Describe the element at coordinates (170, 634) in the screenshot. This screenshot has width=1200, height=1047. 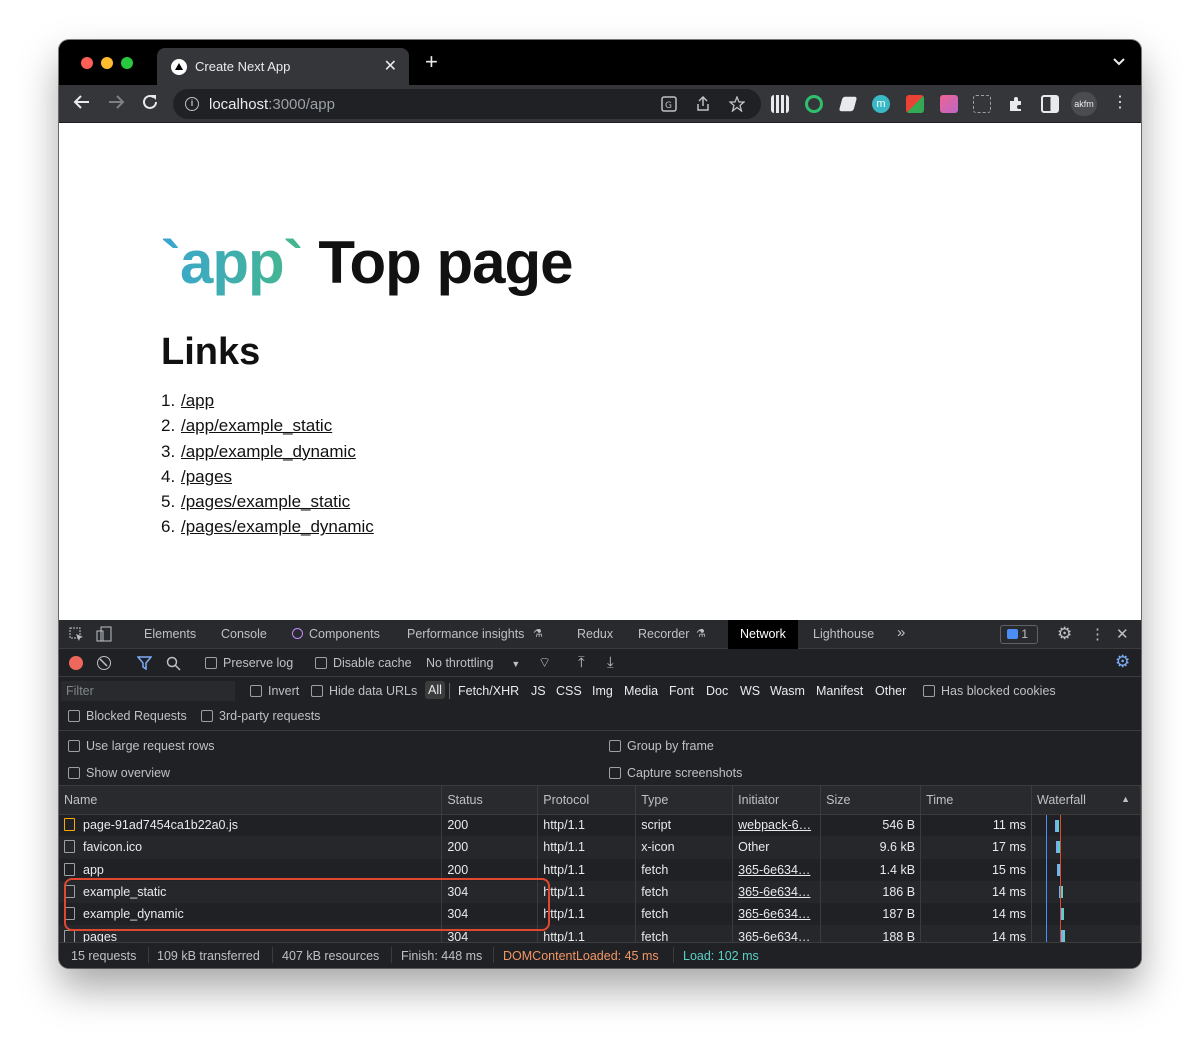
I see `tab-elements: Elements` at that location.